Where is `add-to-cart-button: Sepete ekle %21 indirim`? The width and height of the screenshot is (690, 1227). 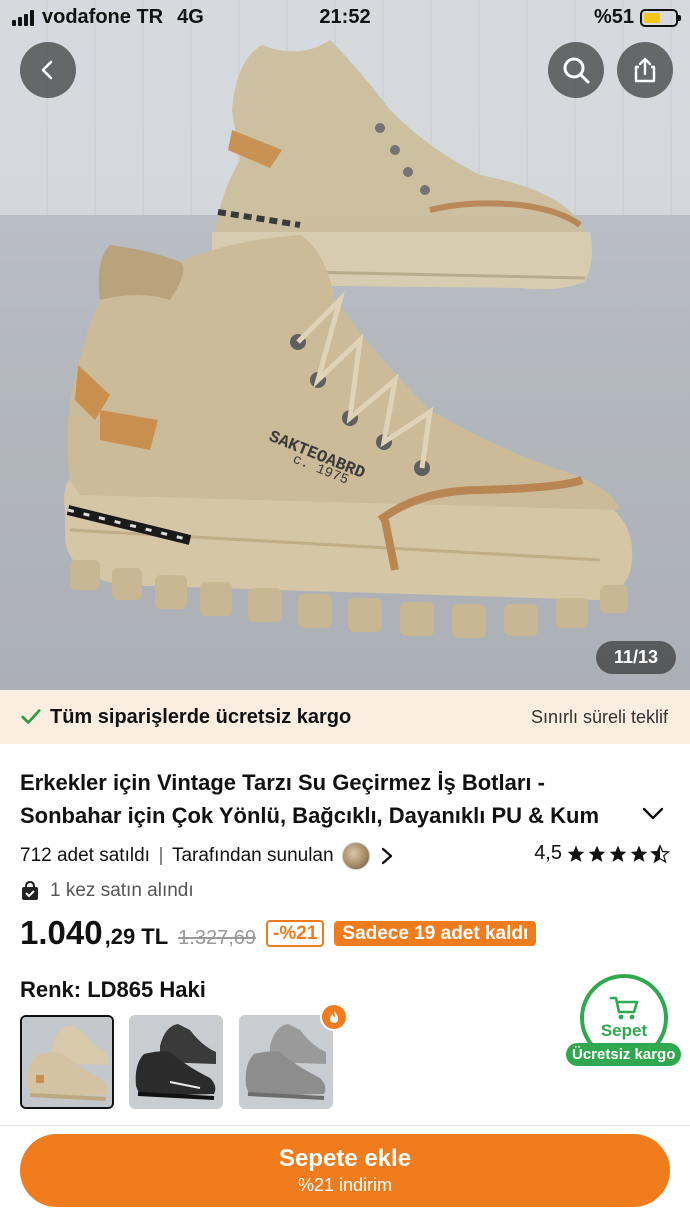
add-to-cart-button: Sepete ekle %21 indirim is located at coordinates (345, 1170).